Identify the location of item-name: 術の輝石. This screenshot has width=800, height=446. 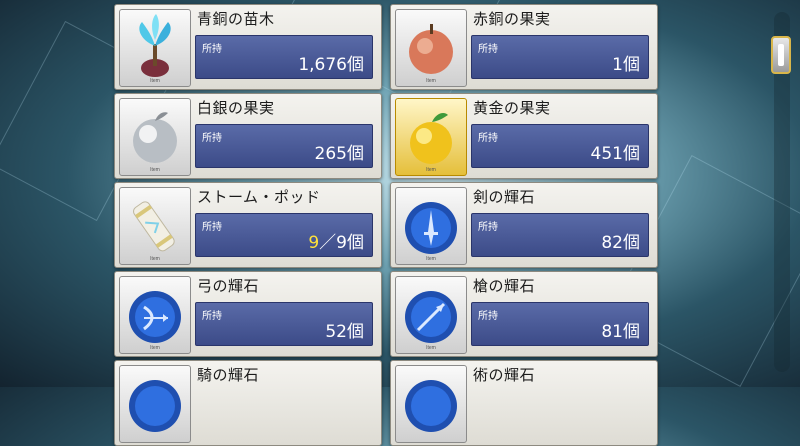
(504, 375).